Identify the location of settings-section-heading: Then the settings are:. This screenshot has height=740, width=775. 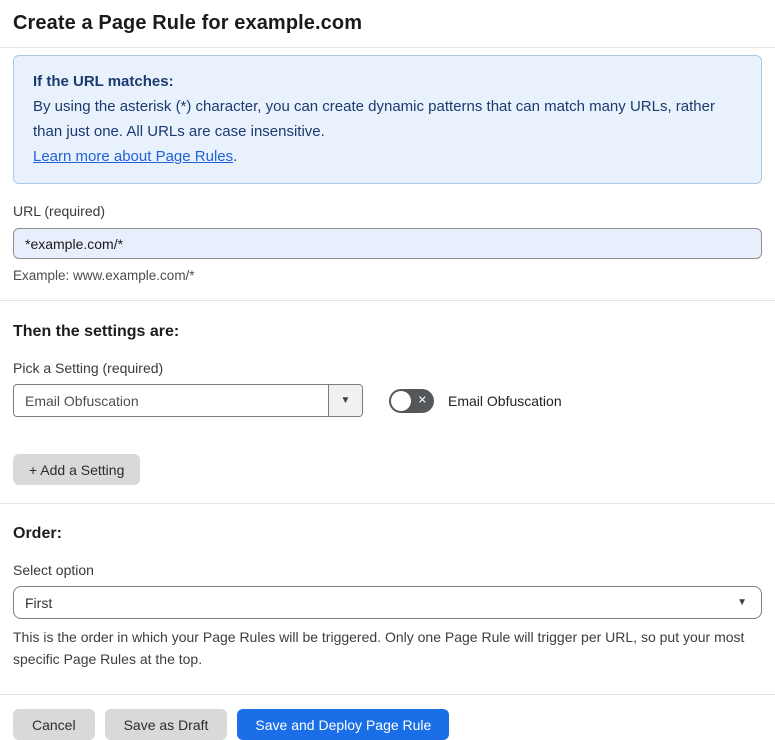
(96, 331).